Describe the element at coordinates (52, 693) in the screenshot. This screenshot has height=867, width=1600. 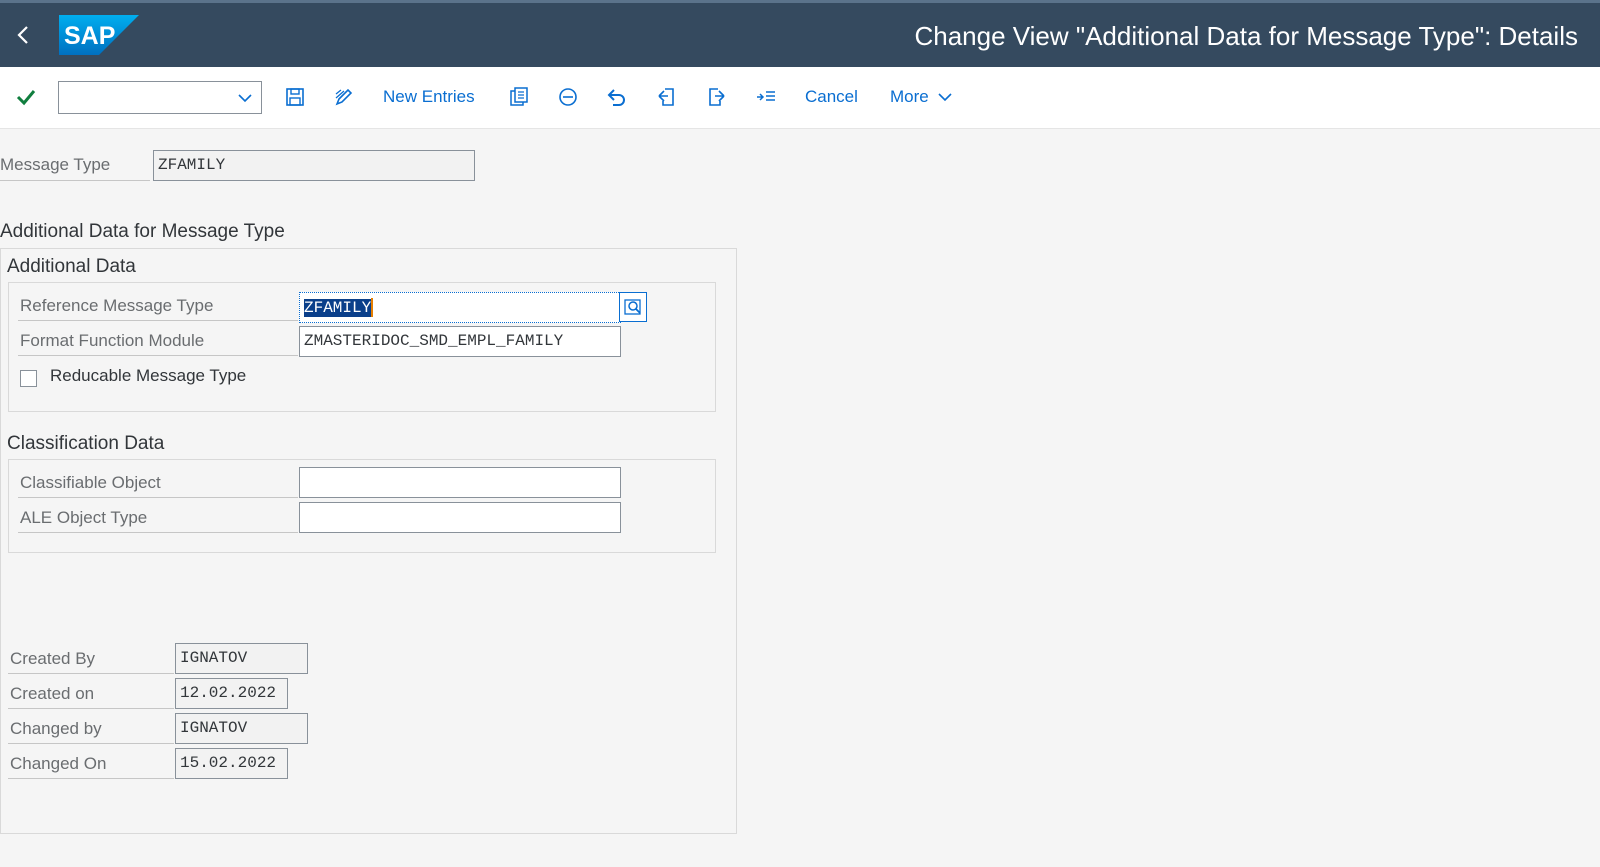
I see `created-on-label: Created on` at that location.